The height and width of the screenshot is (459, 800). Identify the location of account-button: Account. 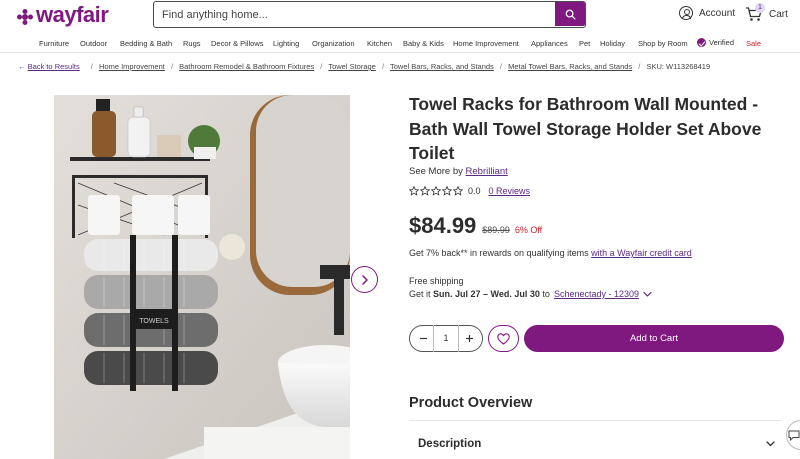
(707, 13).